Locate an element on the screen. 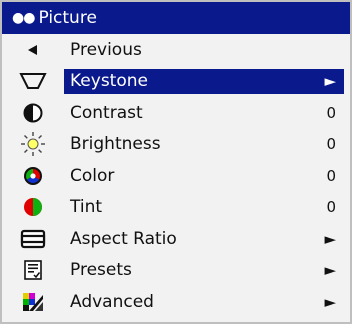 The image size is (352, 324). two-dots-icon: ●● is located at coordinates (23, 18).